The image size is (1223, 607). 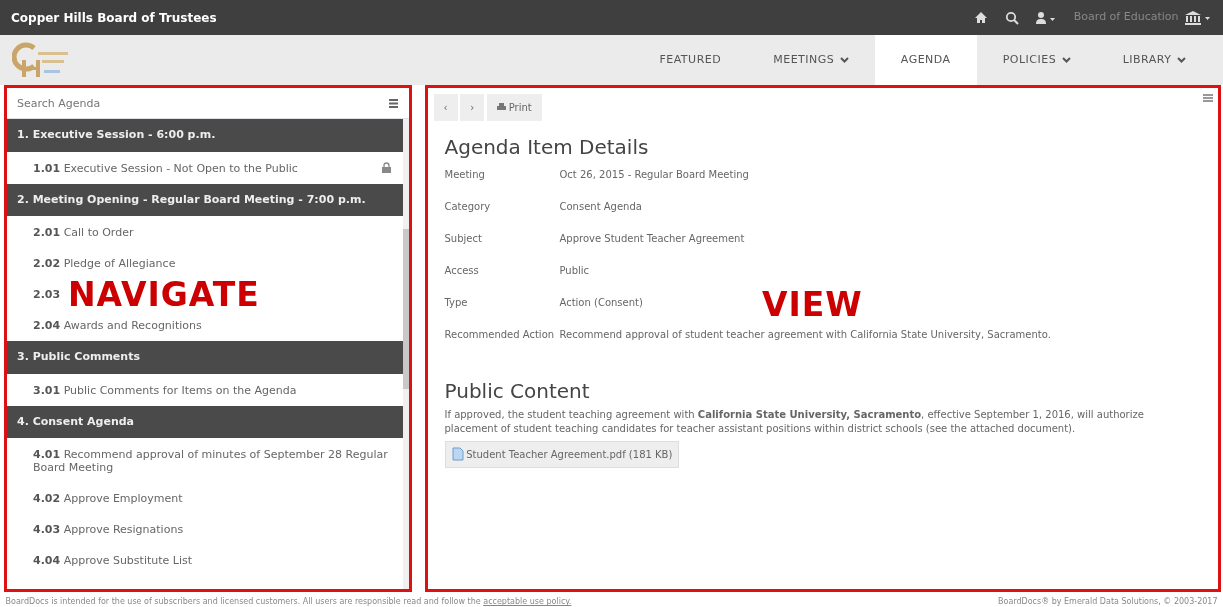 What do you see at coordinates (501, 107) in the screenshot?
I see `printer-icon` at bounding box center [501, 107].